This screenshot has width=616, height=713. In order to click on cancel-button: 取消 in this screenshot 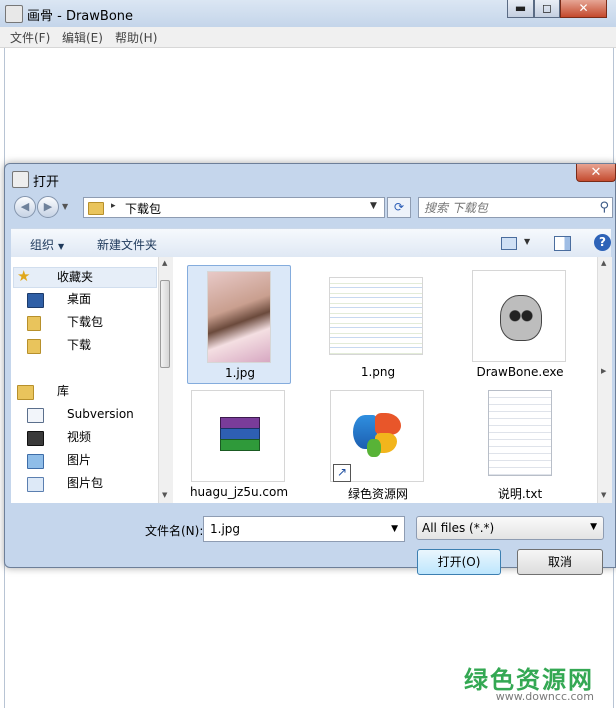, I will do `click(560, 562)`.